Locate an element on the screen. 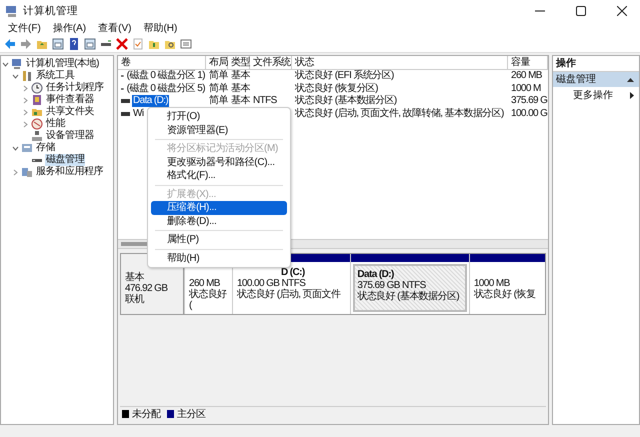  table-cell: 375.69 G is located at coordinates (529, 101).